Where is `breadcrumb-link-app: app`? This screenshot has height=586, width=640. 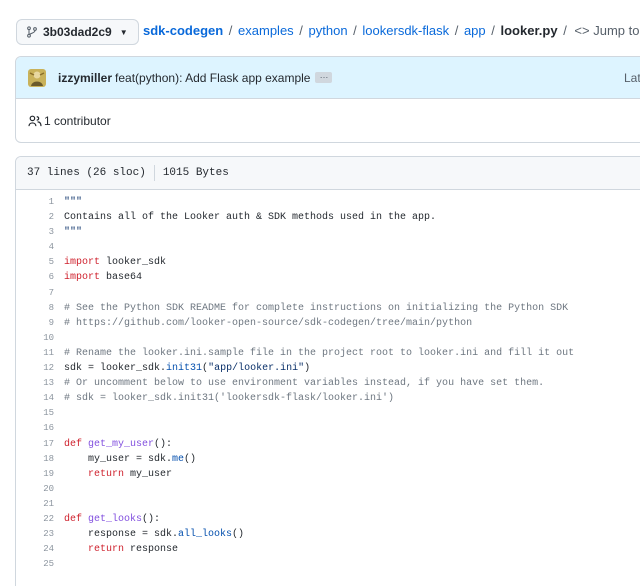
breadcrumb-link-app: app is located at coordinates (475, 30).